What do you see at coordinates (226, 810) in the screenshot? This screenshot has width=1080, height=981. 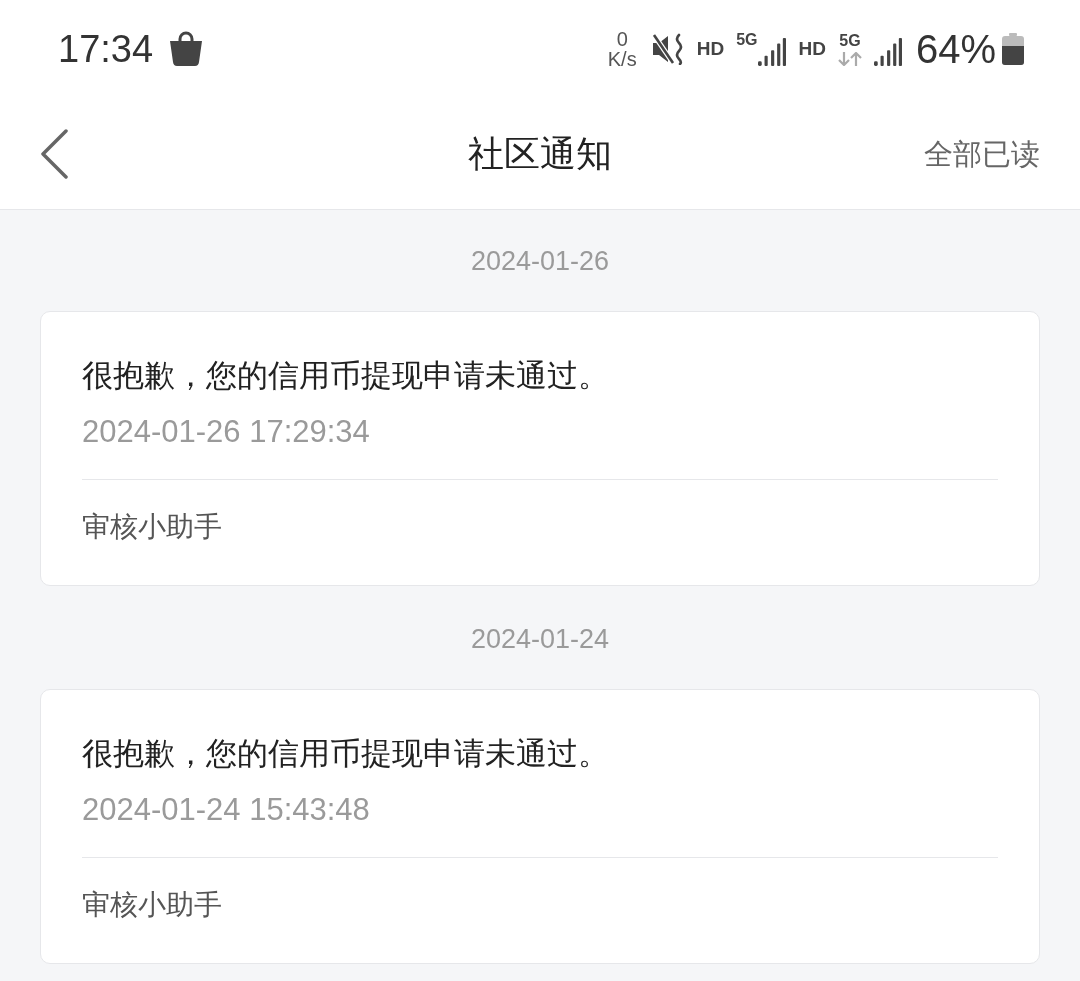 I see `notification-time: 2024-01-24 15:43:48` at bounding box center [226, 810].